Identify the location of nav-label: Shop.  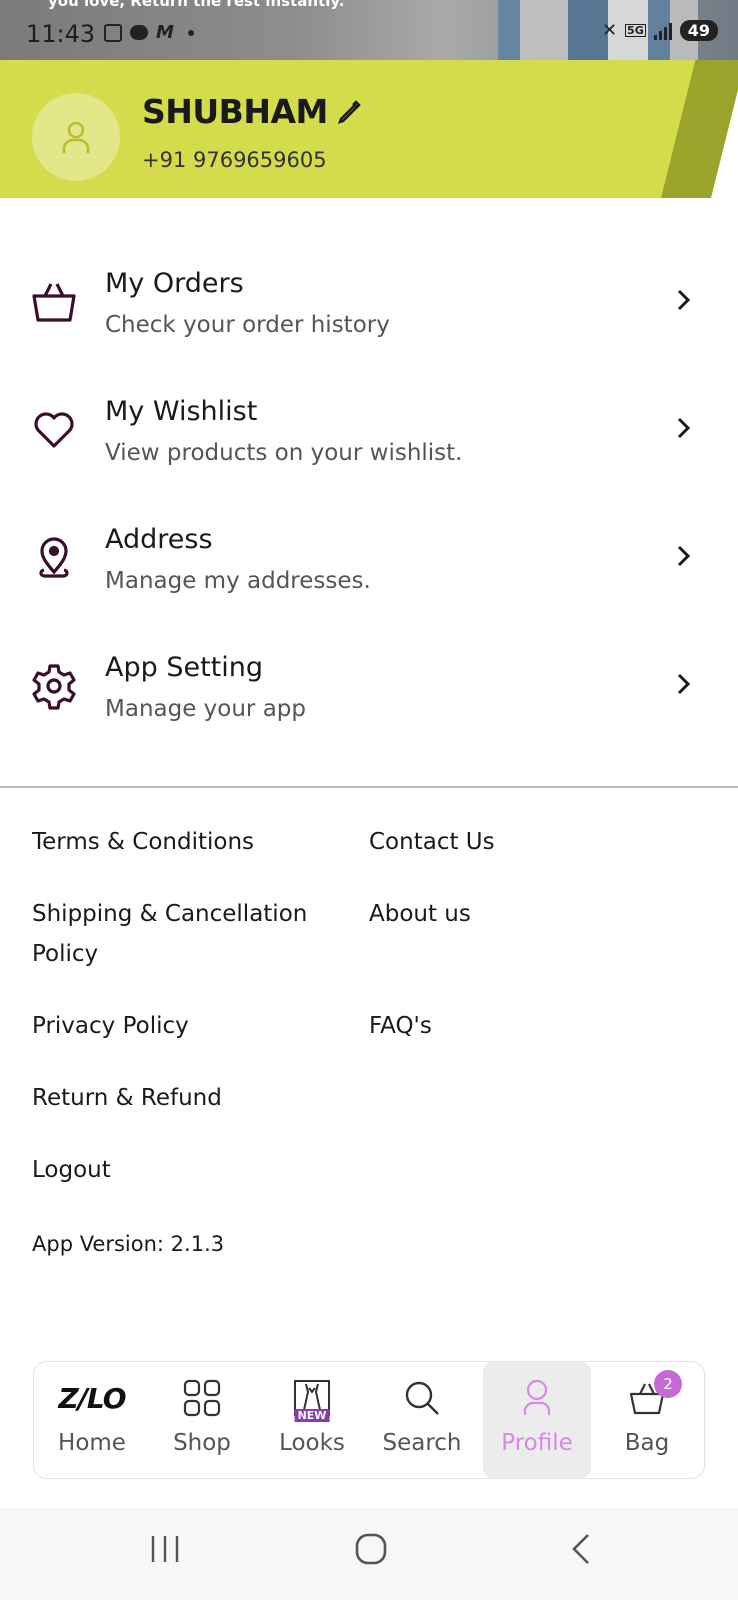
(202, 1443).